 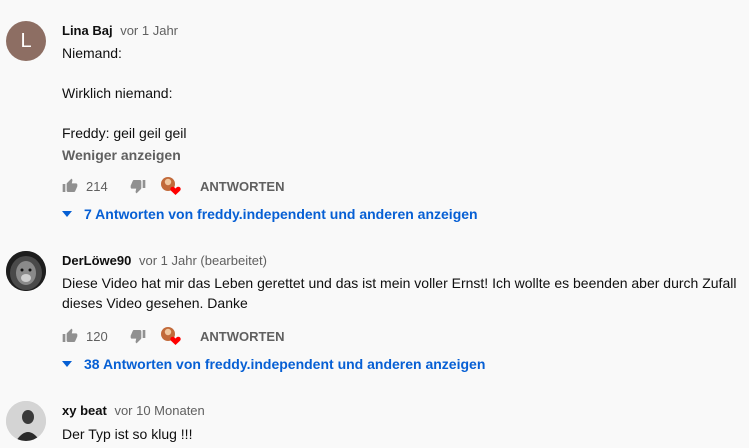 What do you see at coordinates (127, 434) in the screenshot?
I see `comment-line: Der Typ ist so klug !!!` at bounding box center [127, 434].